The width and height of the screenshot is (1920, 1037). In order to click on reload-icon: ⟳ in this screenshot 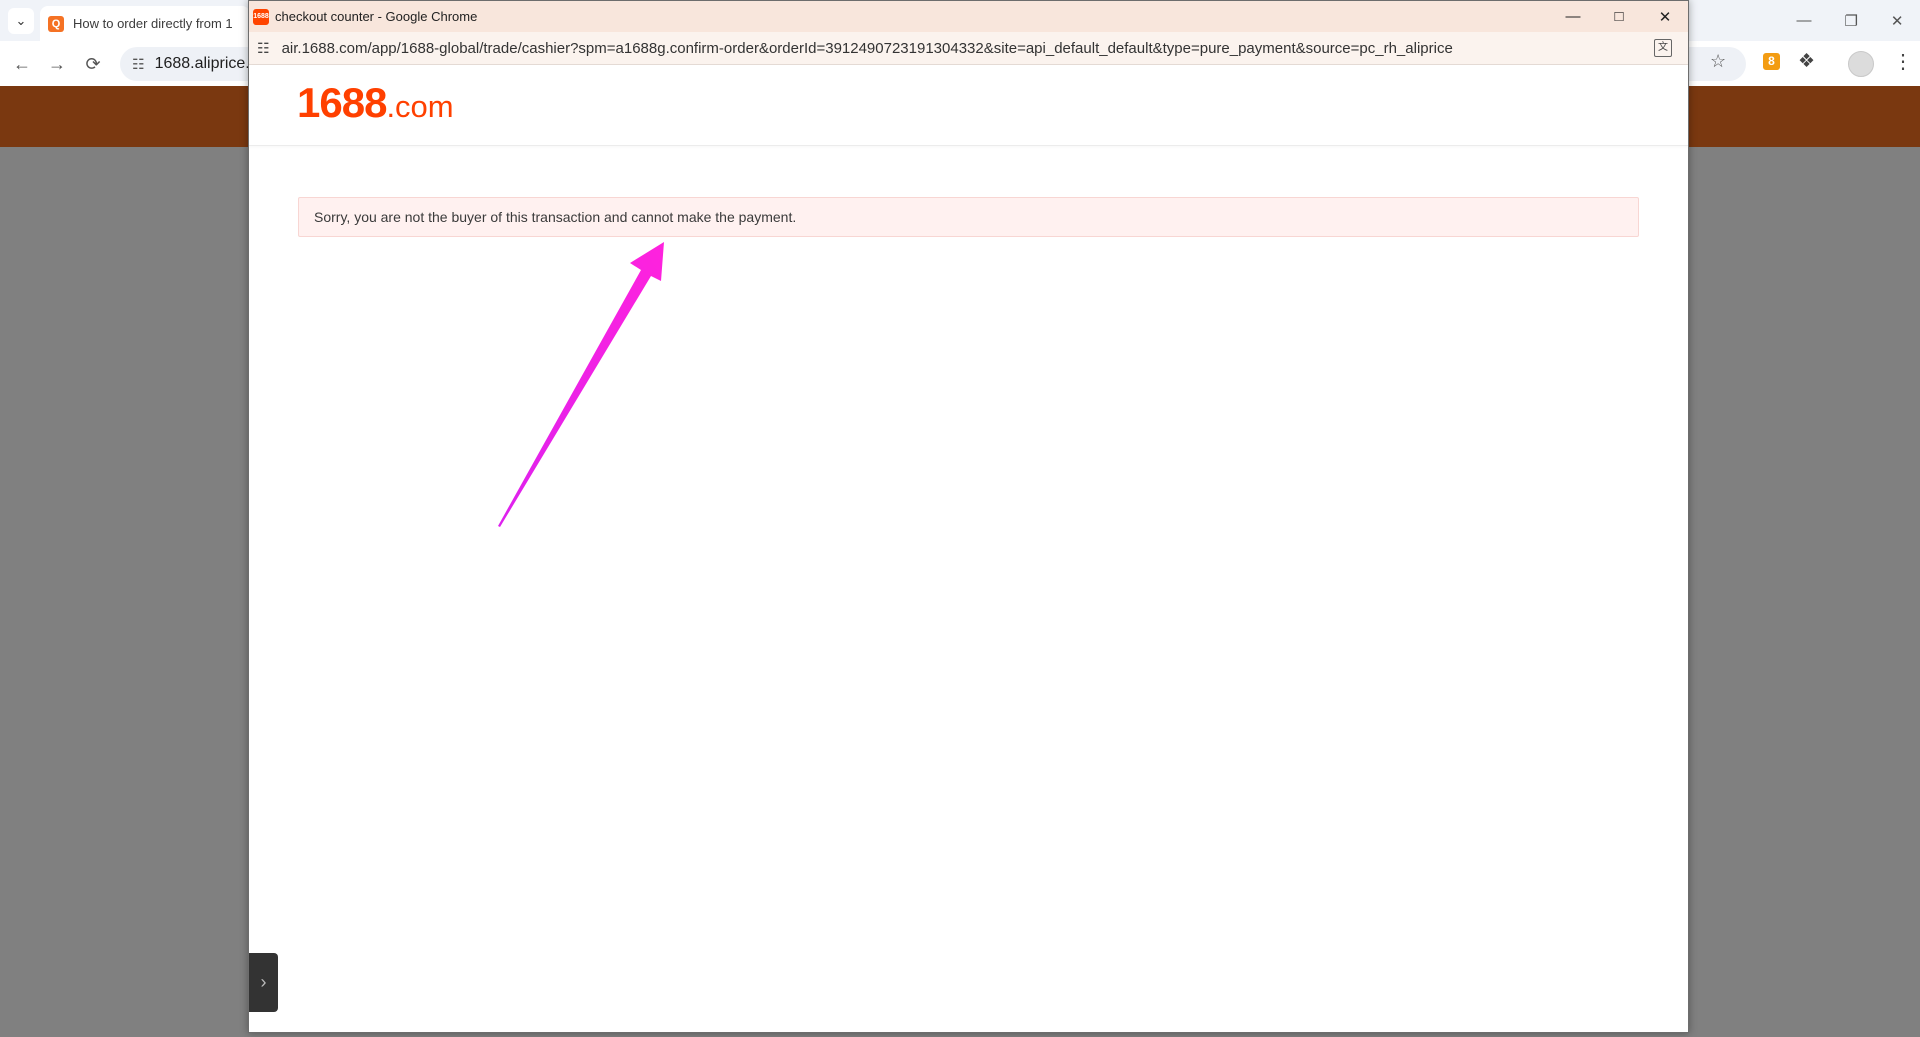, I will do `click(93, 64)`.